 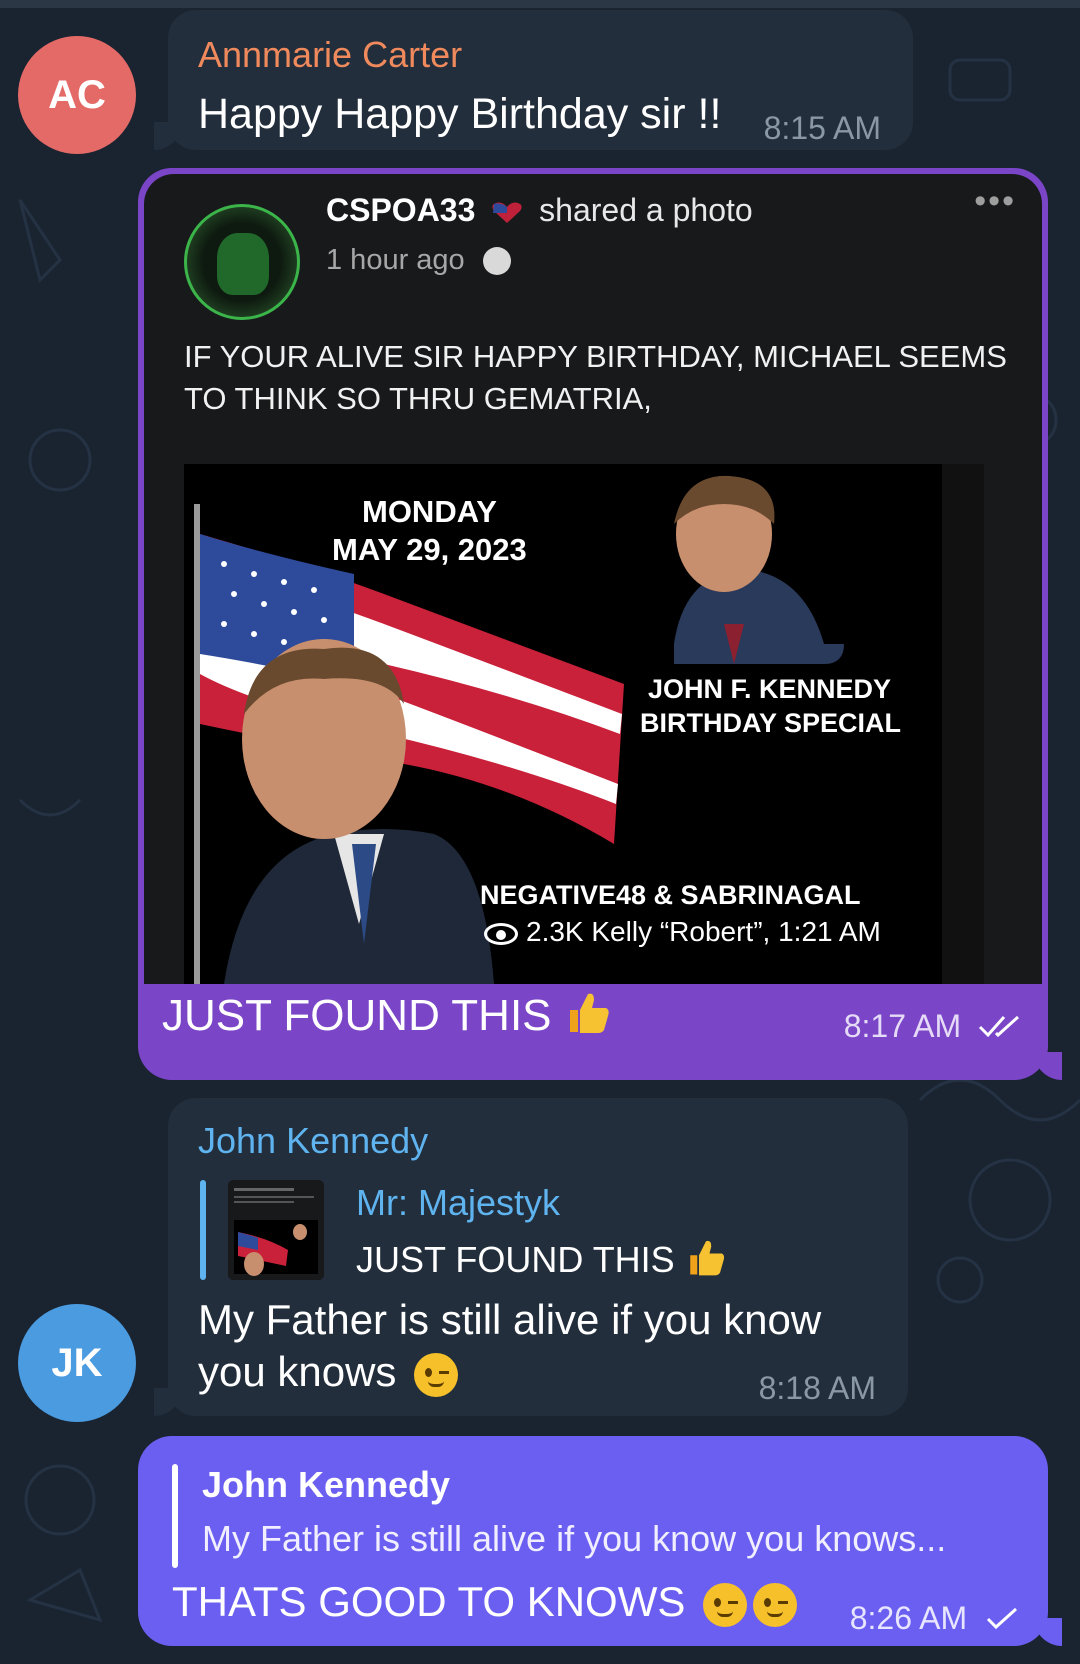 What do you see at coordinates (460, 114) in the screenshot?
I see `message-text: Happy Happy Birthday sir !!` at bounding box center [460, 114].